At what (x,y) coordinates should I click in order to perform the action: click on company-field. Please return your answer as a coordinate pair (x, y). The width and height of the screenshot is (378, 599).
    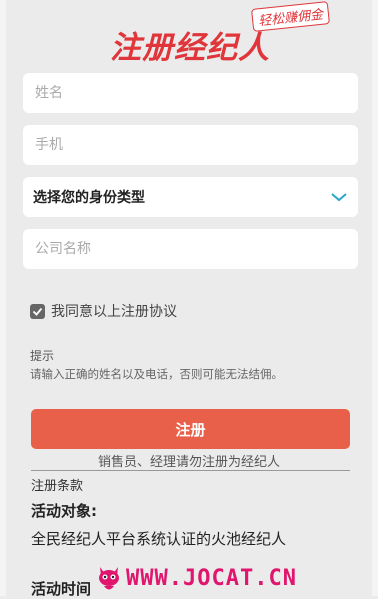
    Looking at the image, I should click on (190, 249).